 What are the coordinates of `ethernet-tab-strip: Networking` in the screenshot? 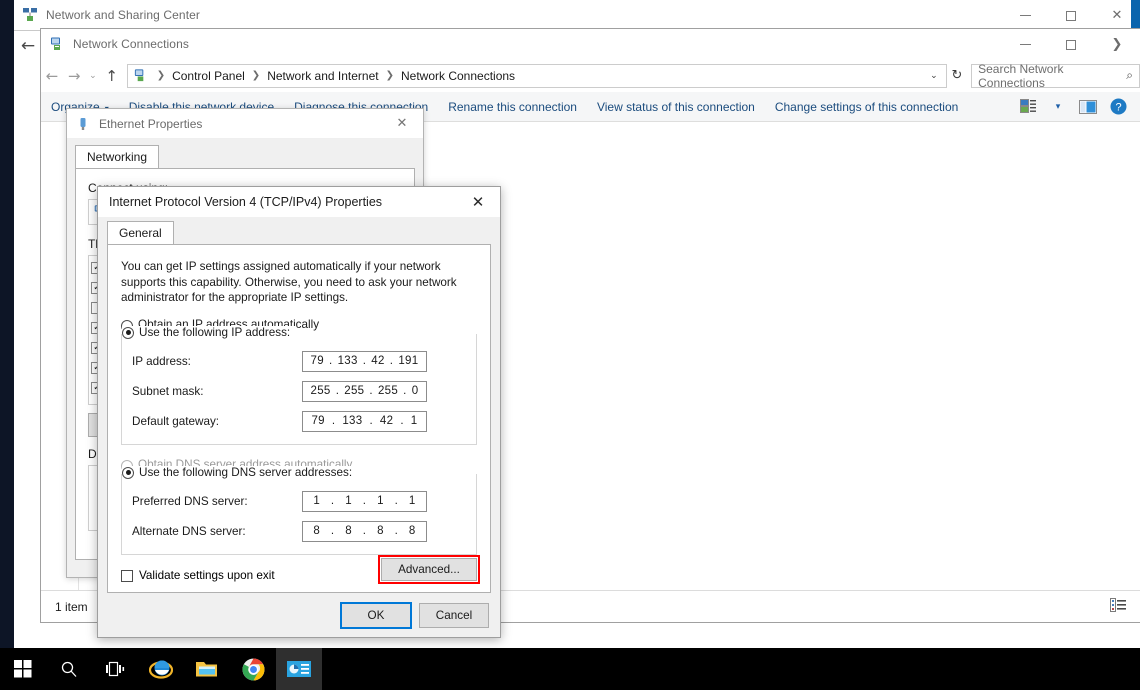 It's located at (245, 154).